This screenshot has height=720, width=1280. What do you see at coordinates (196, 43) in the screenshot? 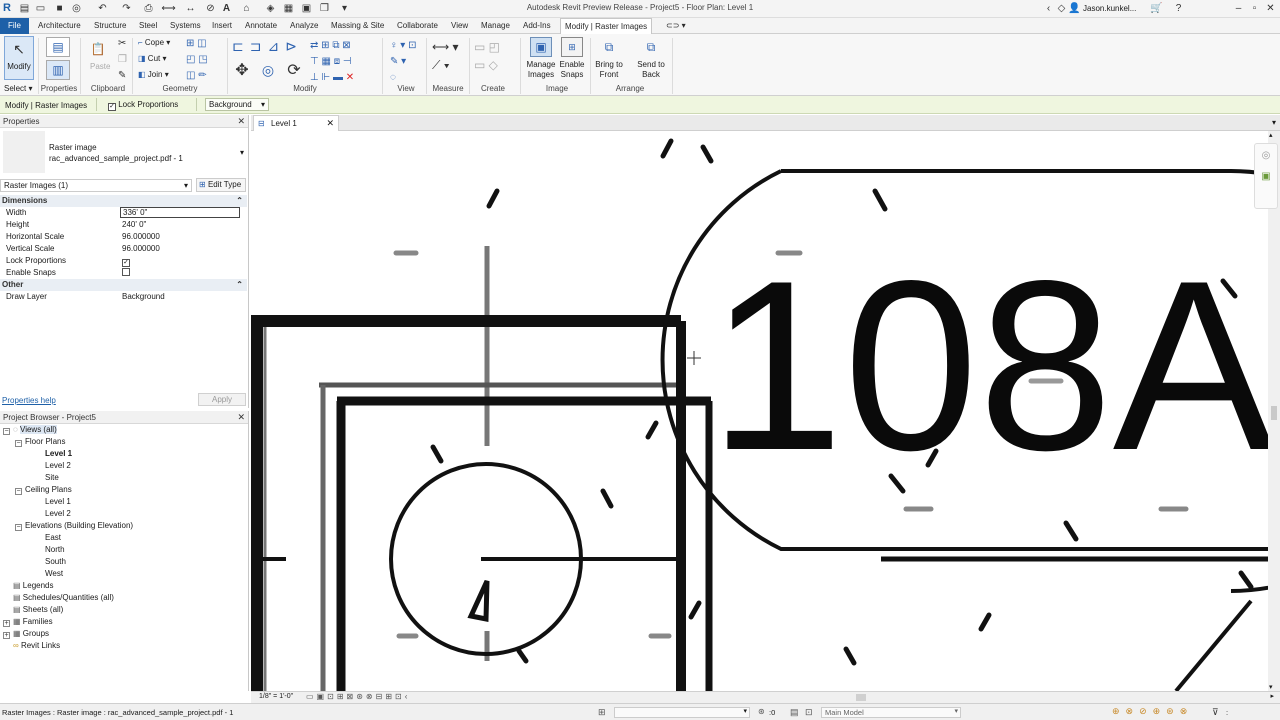
I see `wall-joins-icon: ⊞ ◫` at bounding box center [196, 43].